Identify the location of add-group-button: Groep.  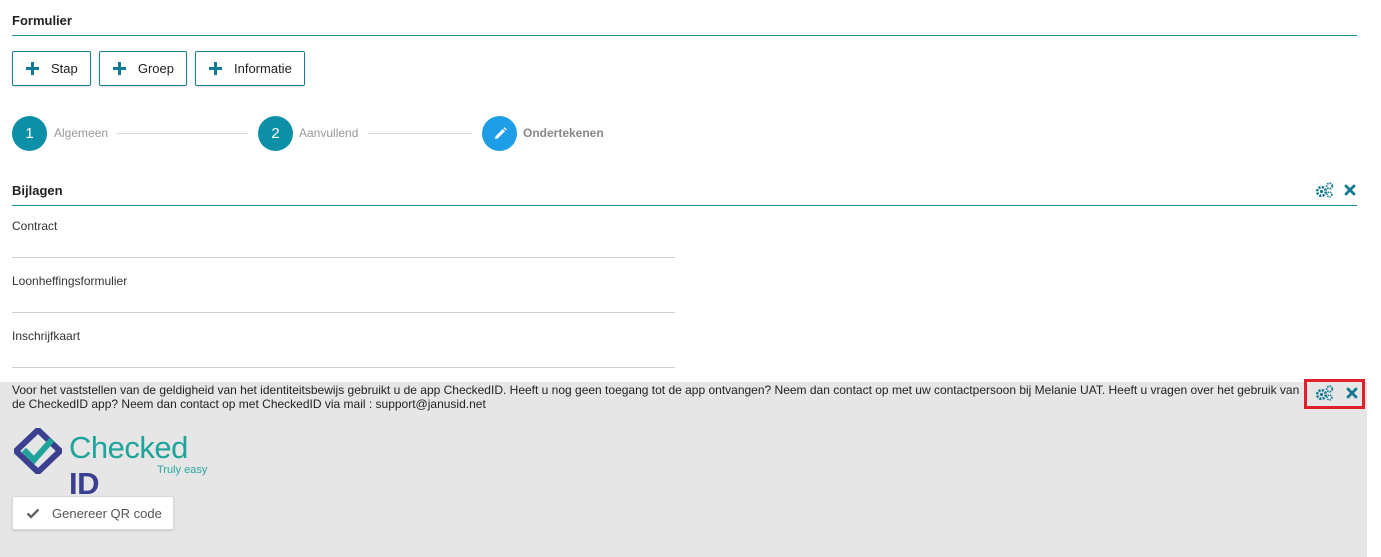
(143, 68).